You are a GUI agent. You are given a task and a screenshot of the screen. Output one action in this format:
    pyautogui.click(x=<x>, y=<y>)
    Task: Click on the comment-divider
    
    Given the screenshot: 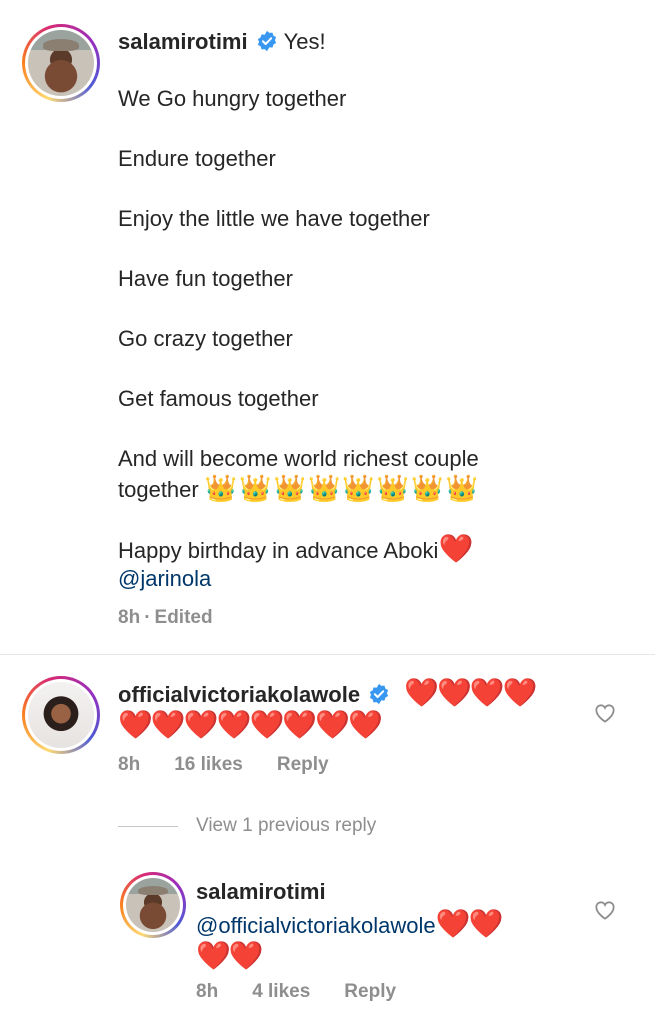 What is the action you would take?
    pyautogui.click(x=327, y=654)
    